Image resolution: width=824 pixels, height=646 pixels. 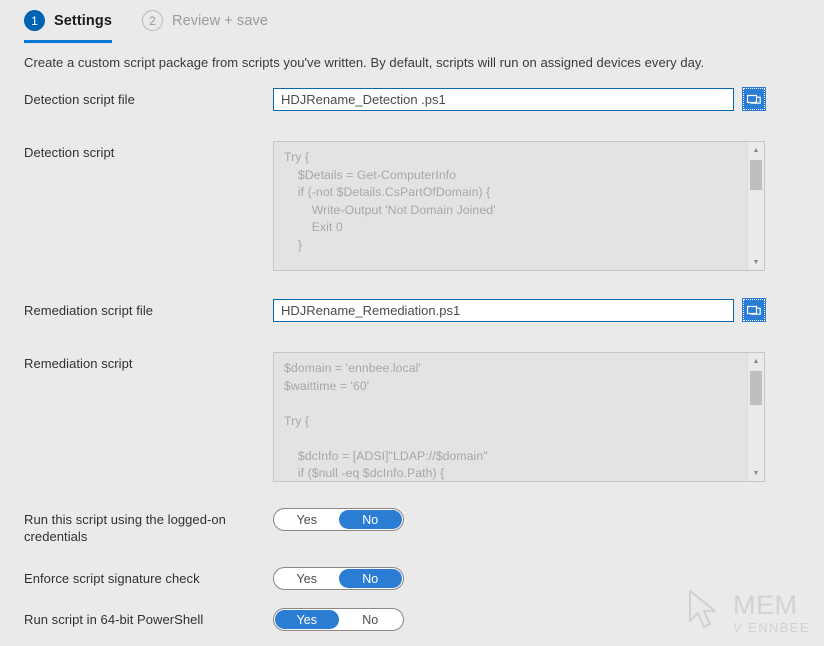 I want to click on remediation-script-file-input, so click(x=503, y=310).